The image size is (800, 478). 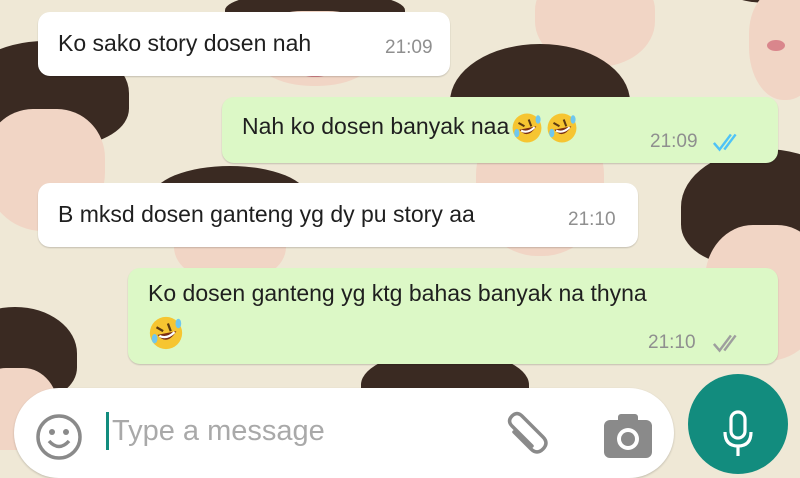 I want to click on read-ticks-icon, so click(x=724, y=142).